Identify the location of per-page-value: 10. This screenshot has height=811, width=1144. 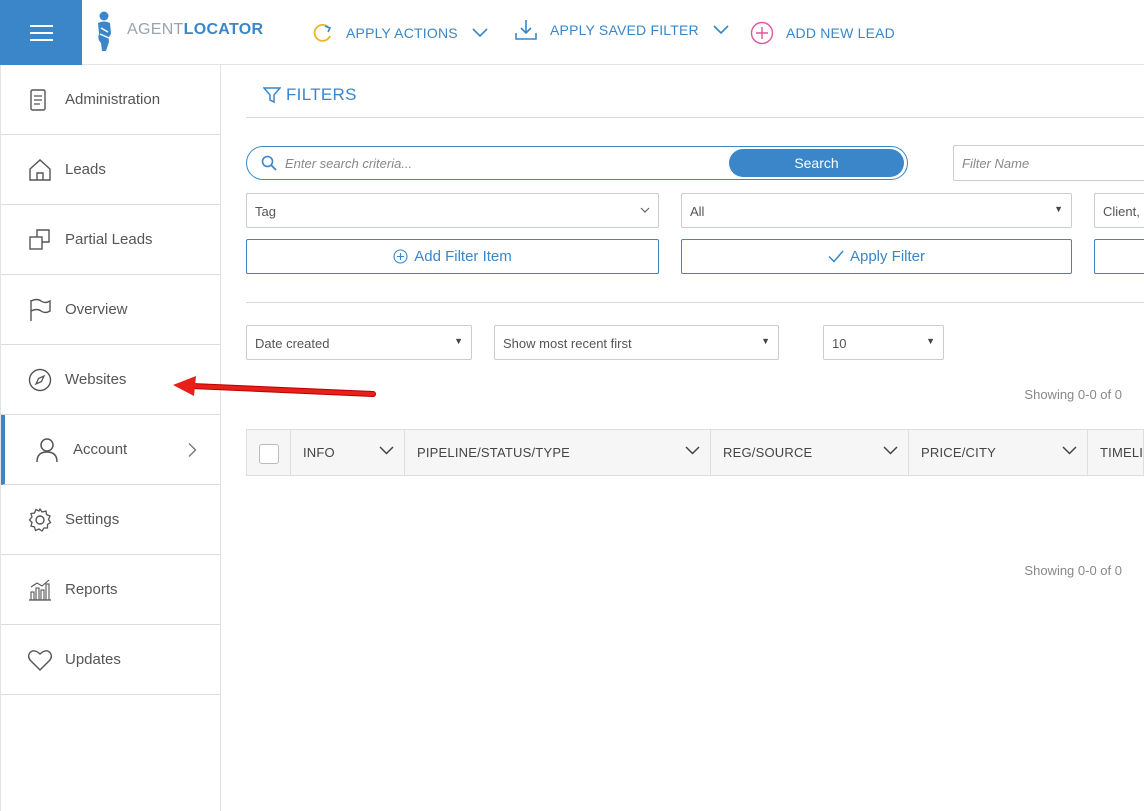
(839, 343).